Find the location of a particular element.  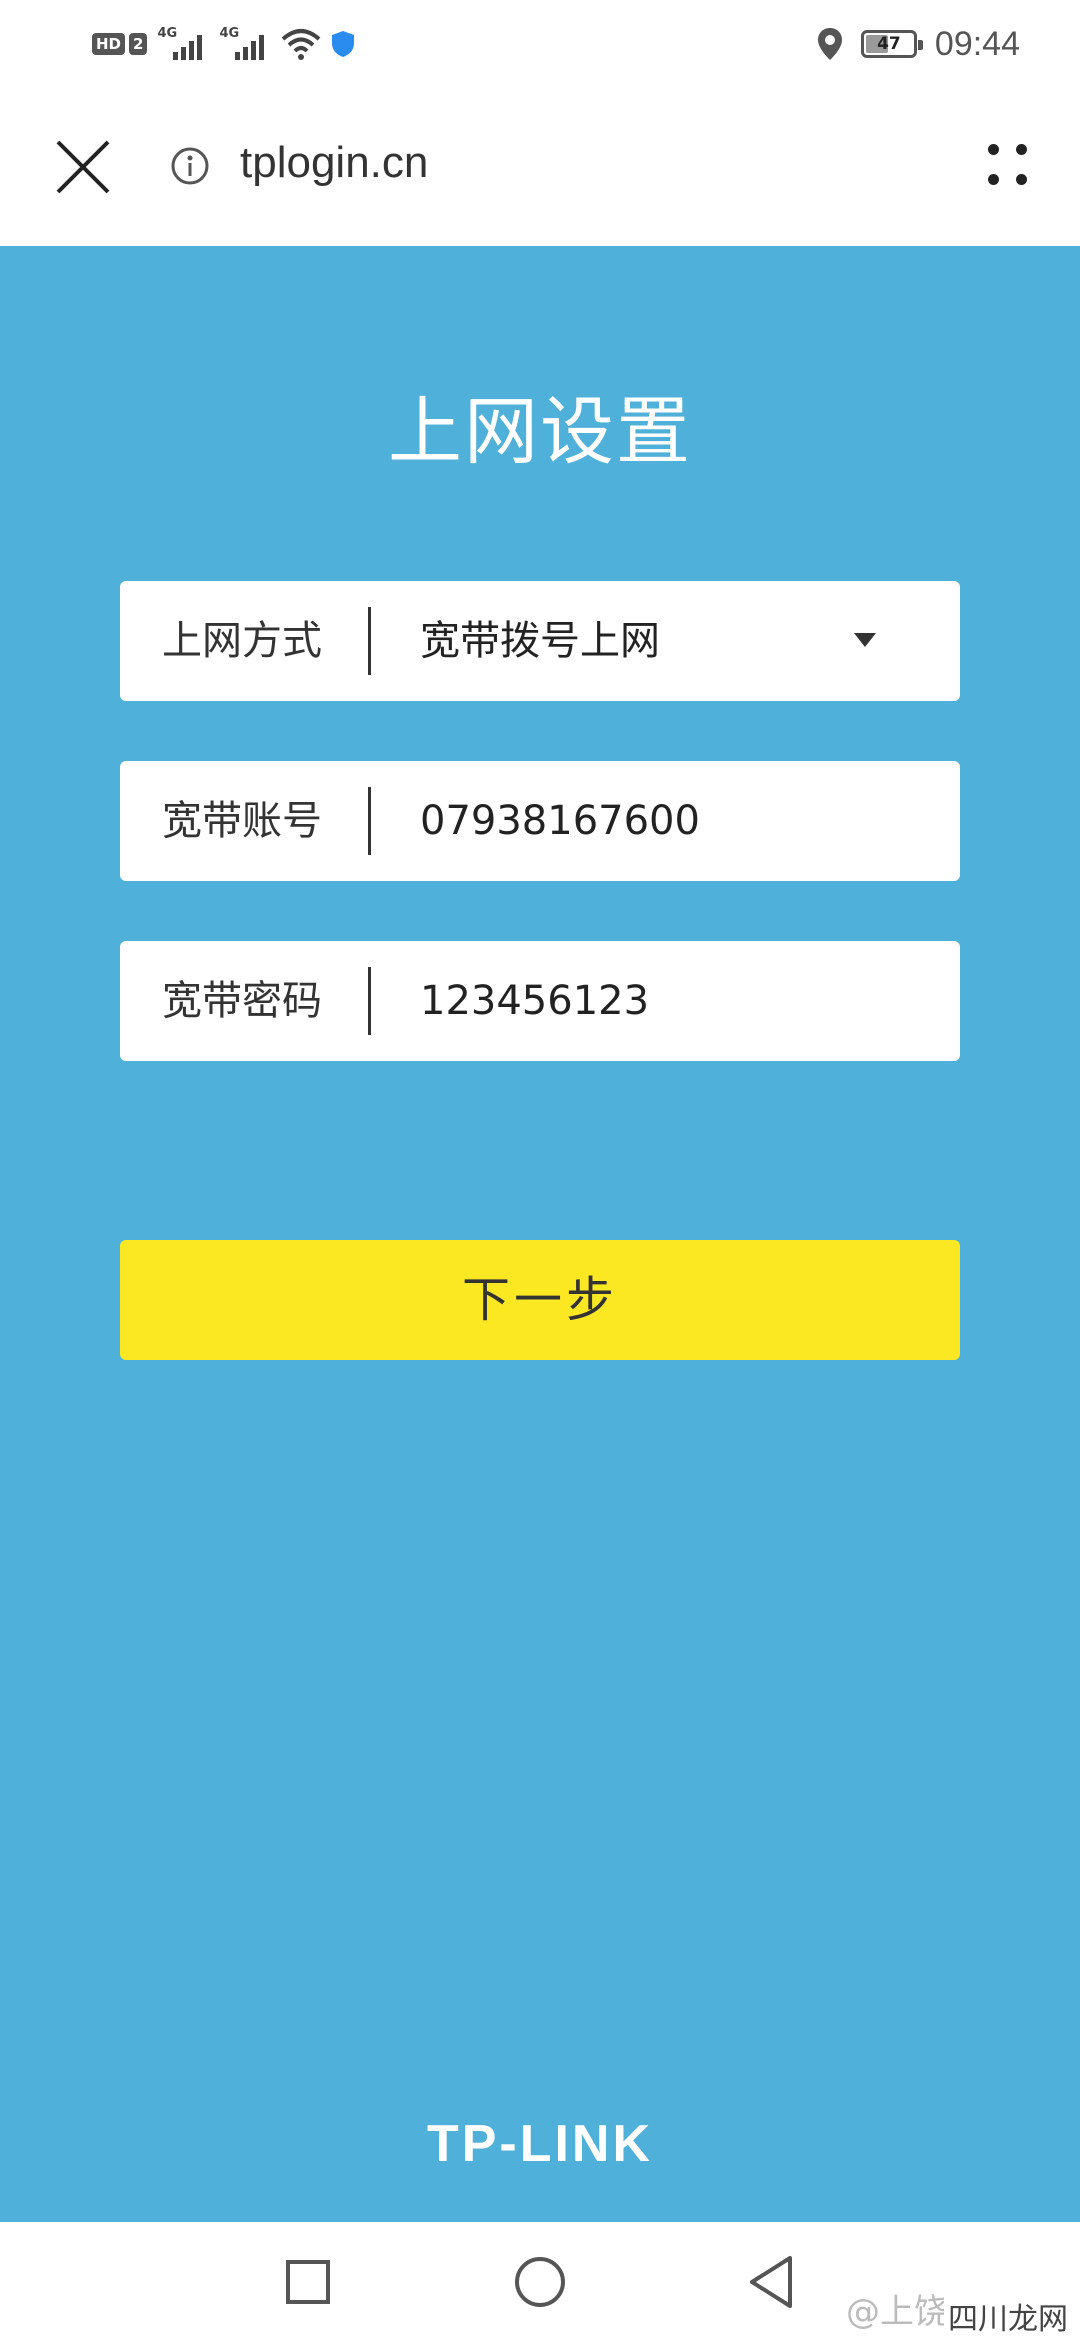

wifi-icon is located at coordinates (301, 44).